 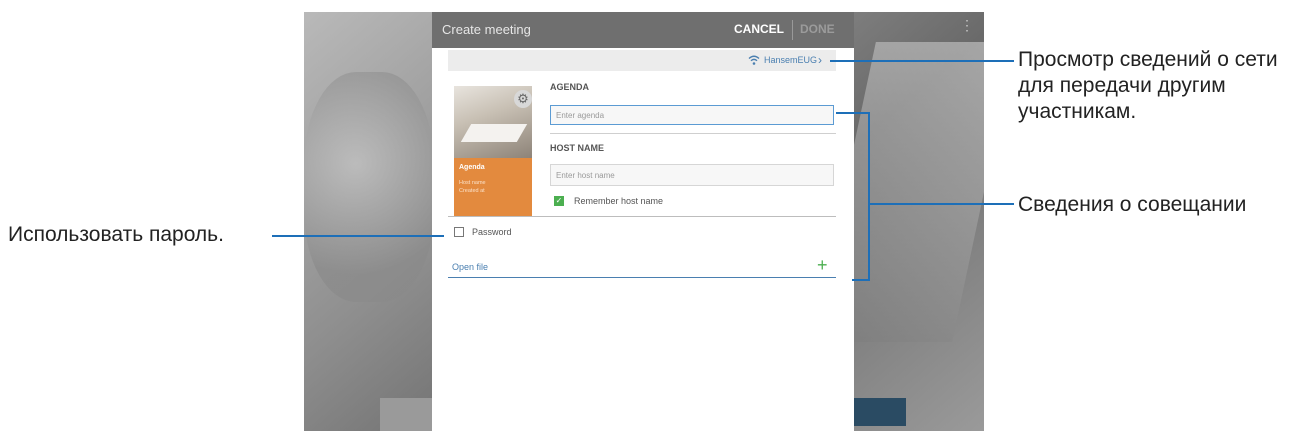 I want to click on gear-icon: ⚙, so click(x=523, y=99).